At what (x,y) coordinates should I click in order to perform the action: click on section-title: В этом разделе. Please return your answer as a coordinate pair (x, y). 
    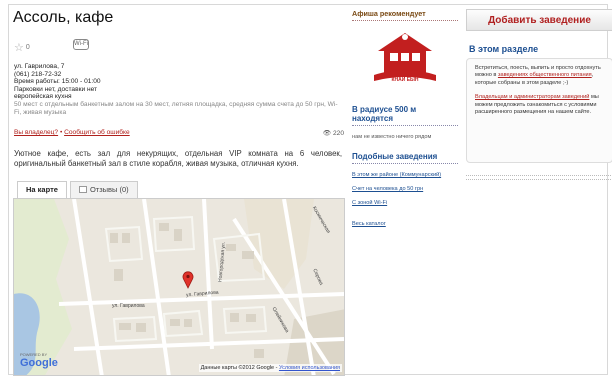
    Looking at the image, I should click on (504, 49).